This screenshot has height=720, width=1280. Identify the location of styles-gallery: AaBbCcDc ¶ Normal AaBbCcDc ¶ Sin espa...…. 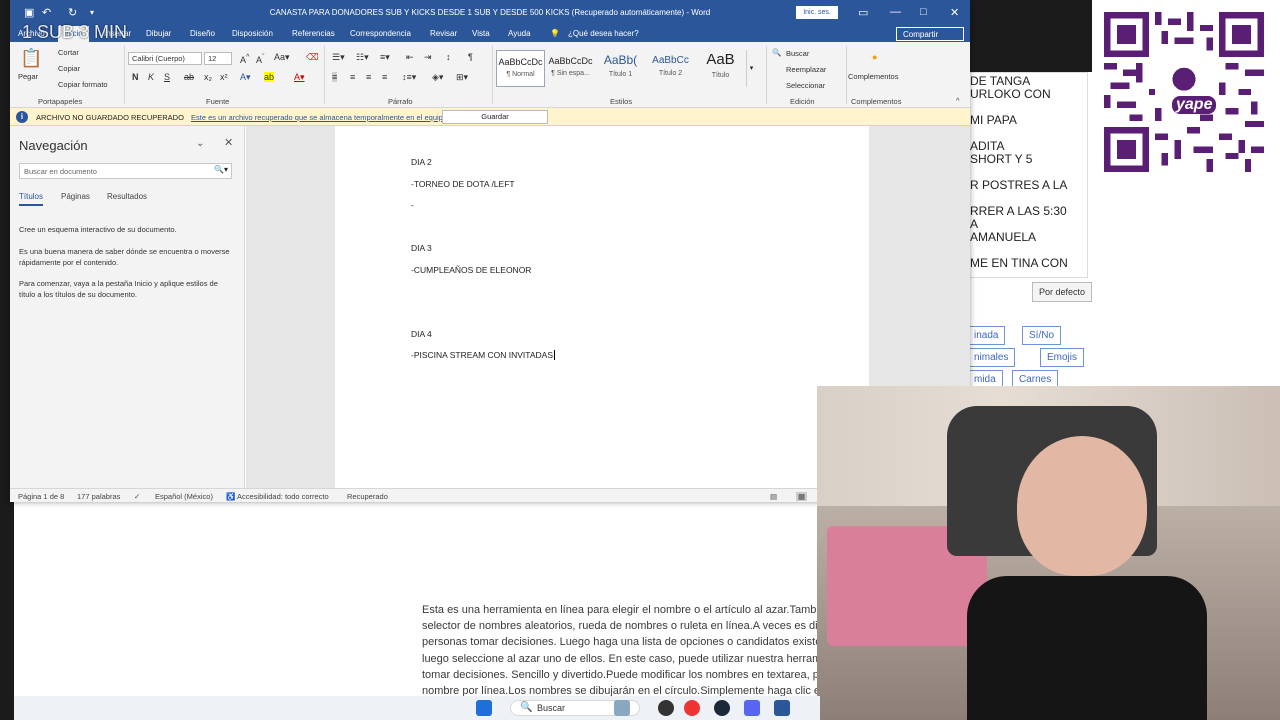
(625, 70).